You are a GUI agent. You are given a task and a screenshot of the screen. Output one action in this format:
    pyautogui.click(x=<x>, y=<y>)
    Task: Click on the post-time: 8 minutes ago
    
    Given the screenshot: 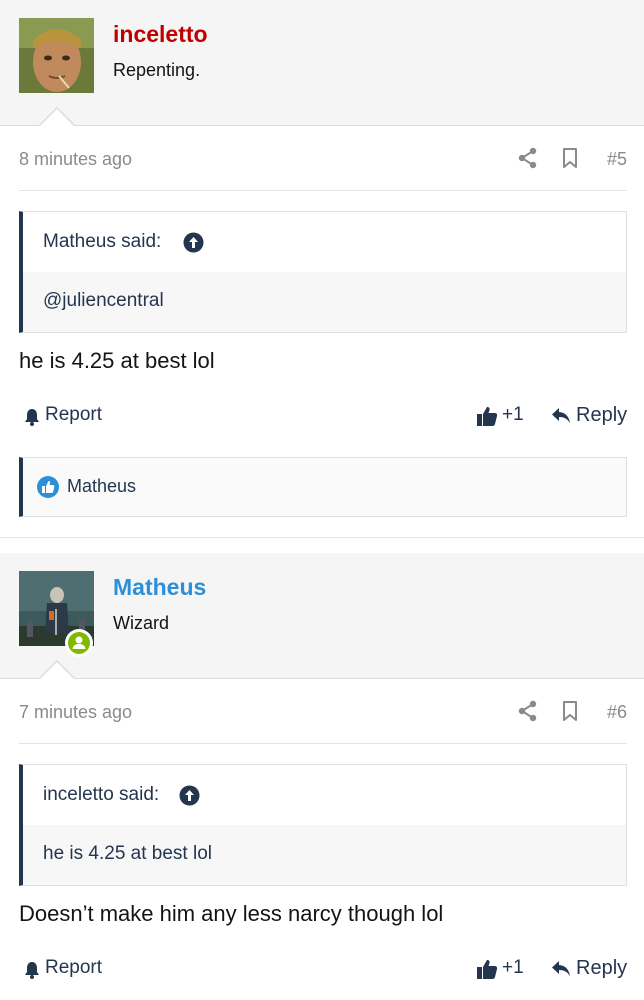 What is the action you would take?
    pyautogui.click(x=75, y=159)
    